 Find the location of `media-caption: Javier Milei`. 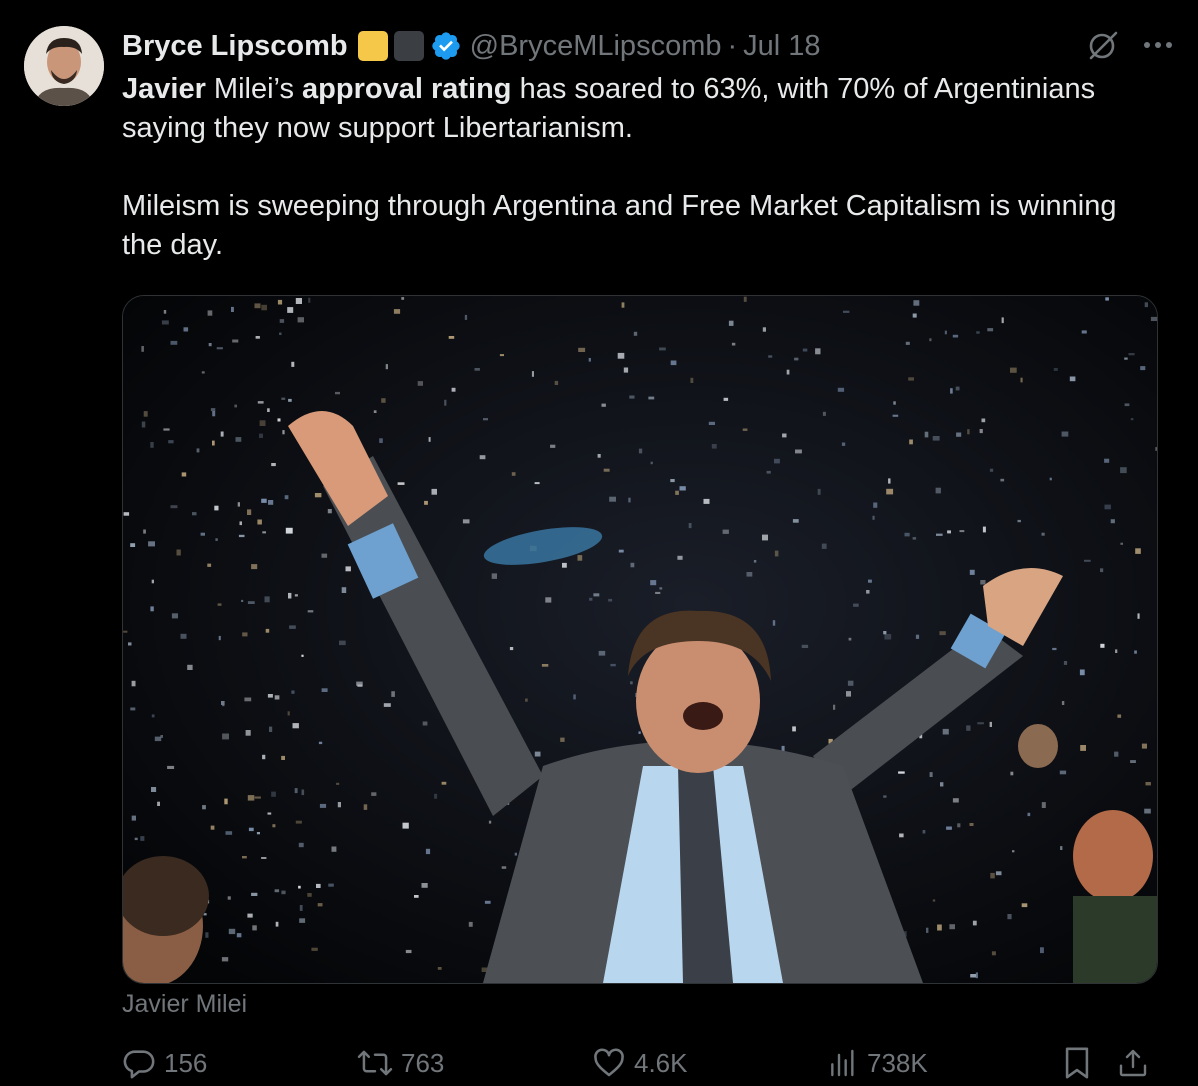

media-caption: Javier Milei is located at coordinates (185, 1004).